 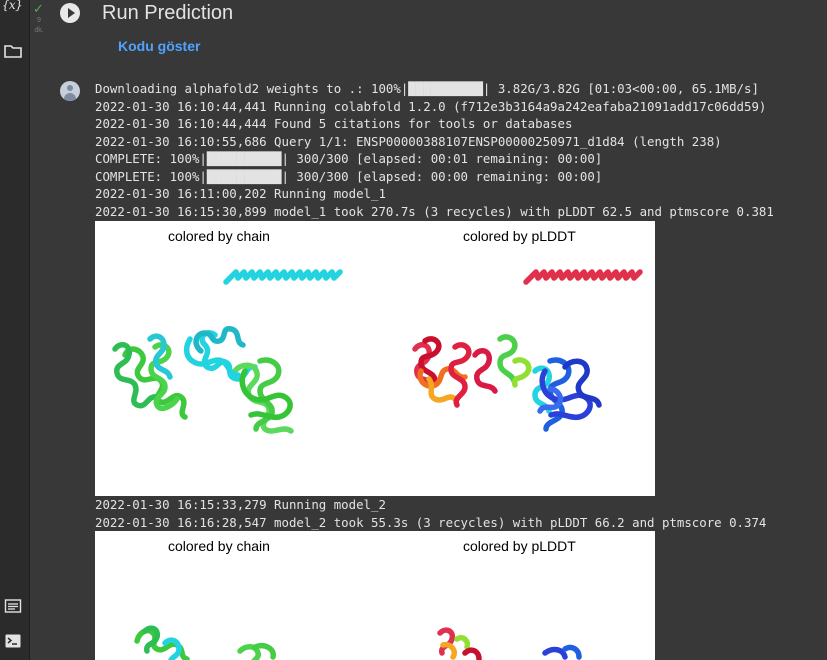 I want to click on folder-icon, so click(x=13, y=53).